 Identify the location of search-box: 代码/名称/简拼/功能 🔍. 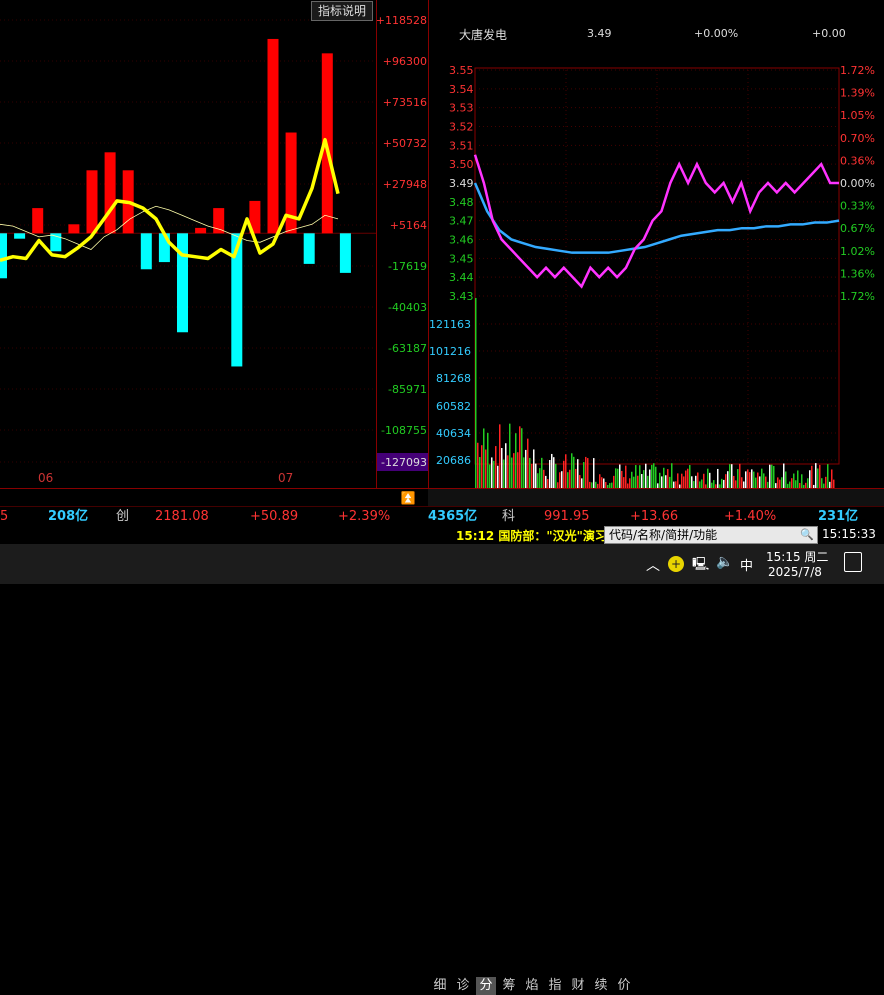
(711, 535).